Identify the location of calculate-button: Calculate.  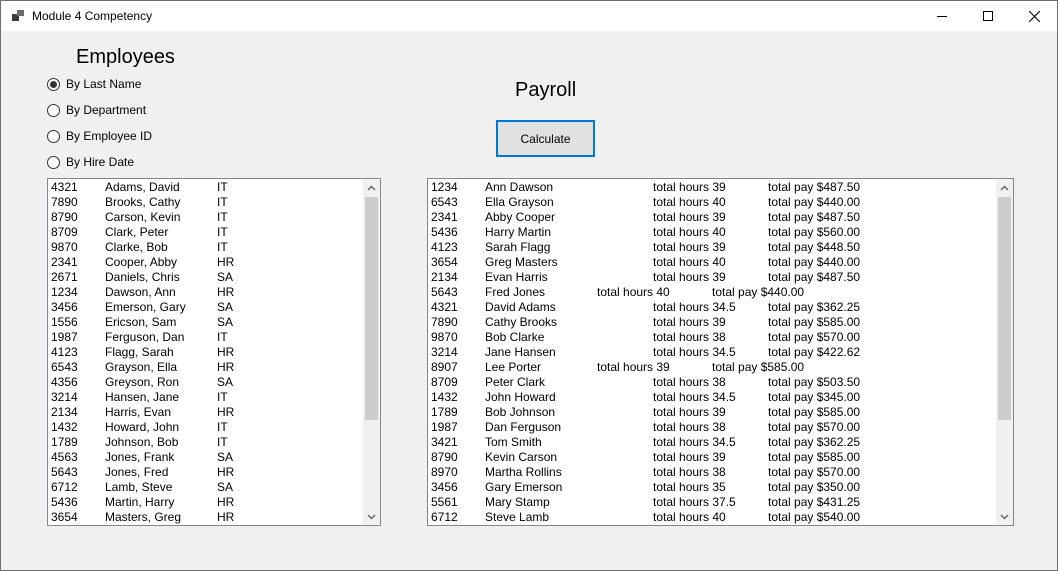
(545, 138).